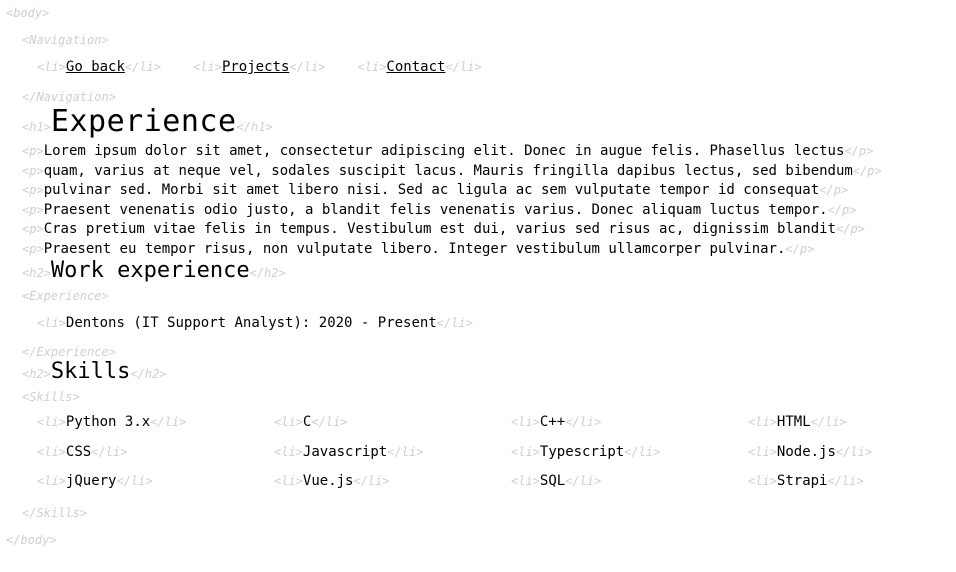 The height and width of the screenshot is (572, 956). Describe the element at coordinates (91, 481) in the screenshot. I see `skill-label: jQuery` at that location.